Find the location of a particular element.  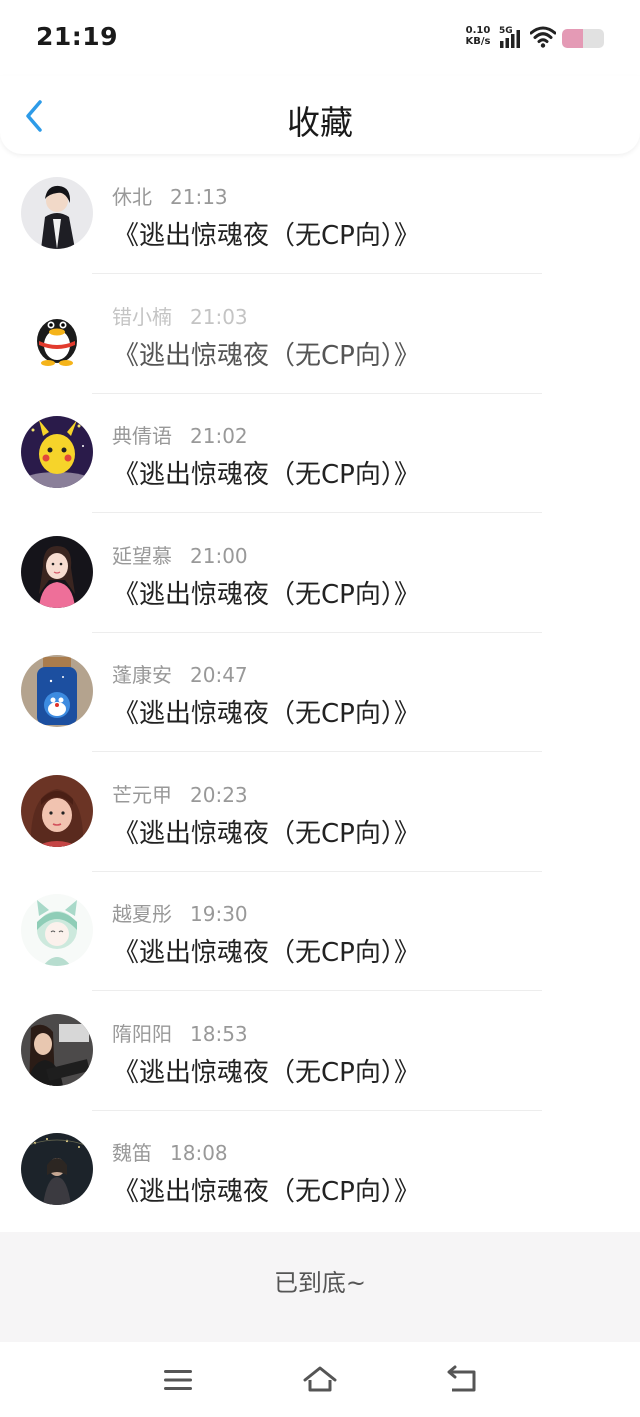

list-item: 错小楠 21:03 《逃出惊魂夜（无CP向）》 is located at coordinates (320, 335).